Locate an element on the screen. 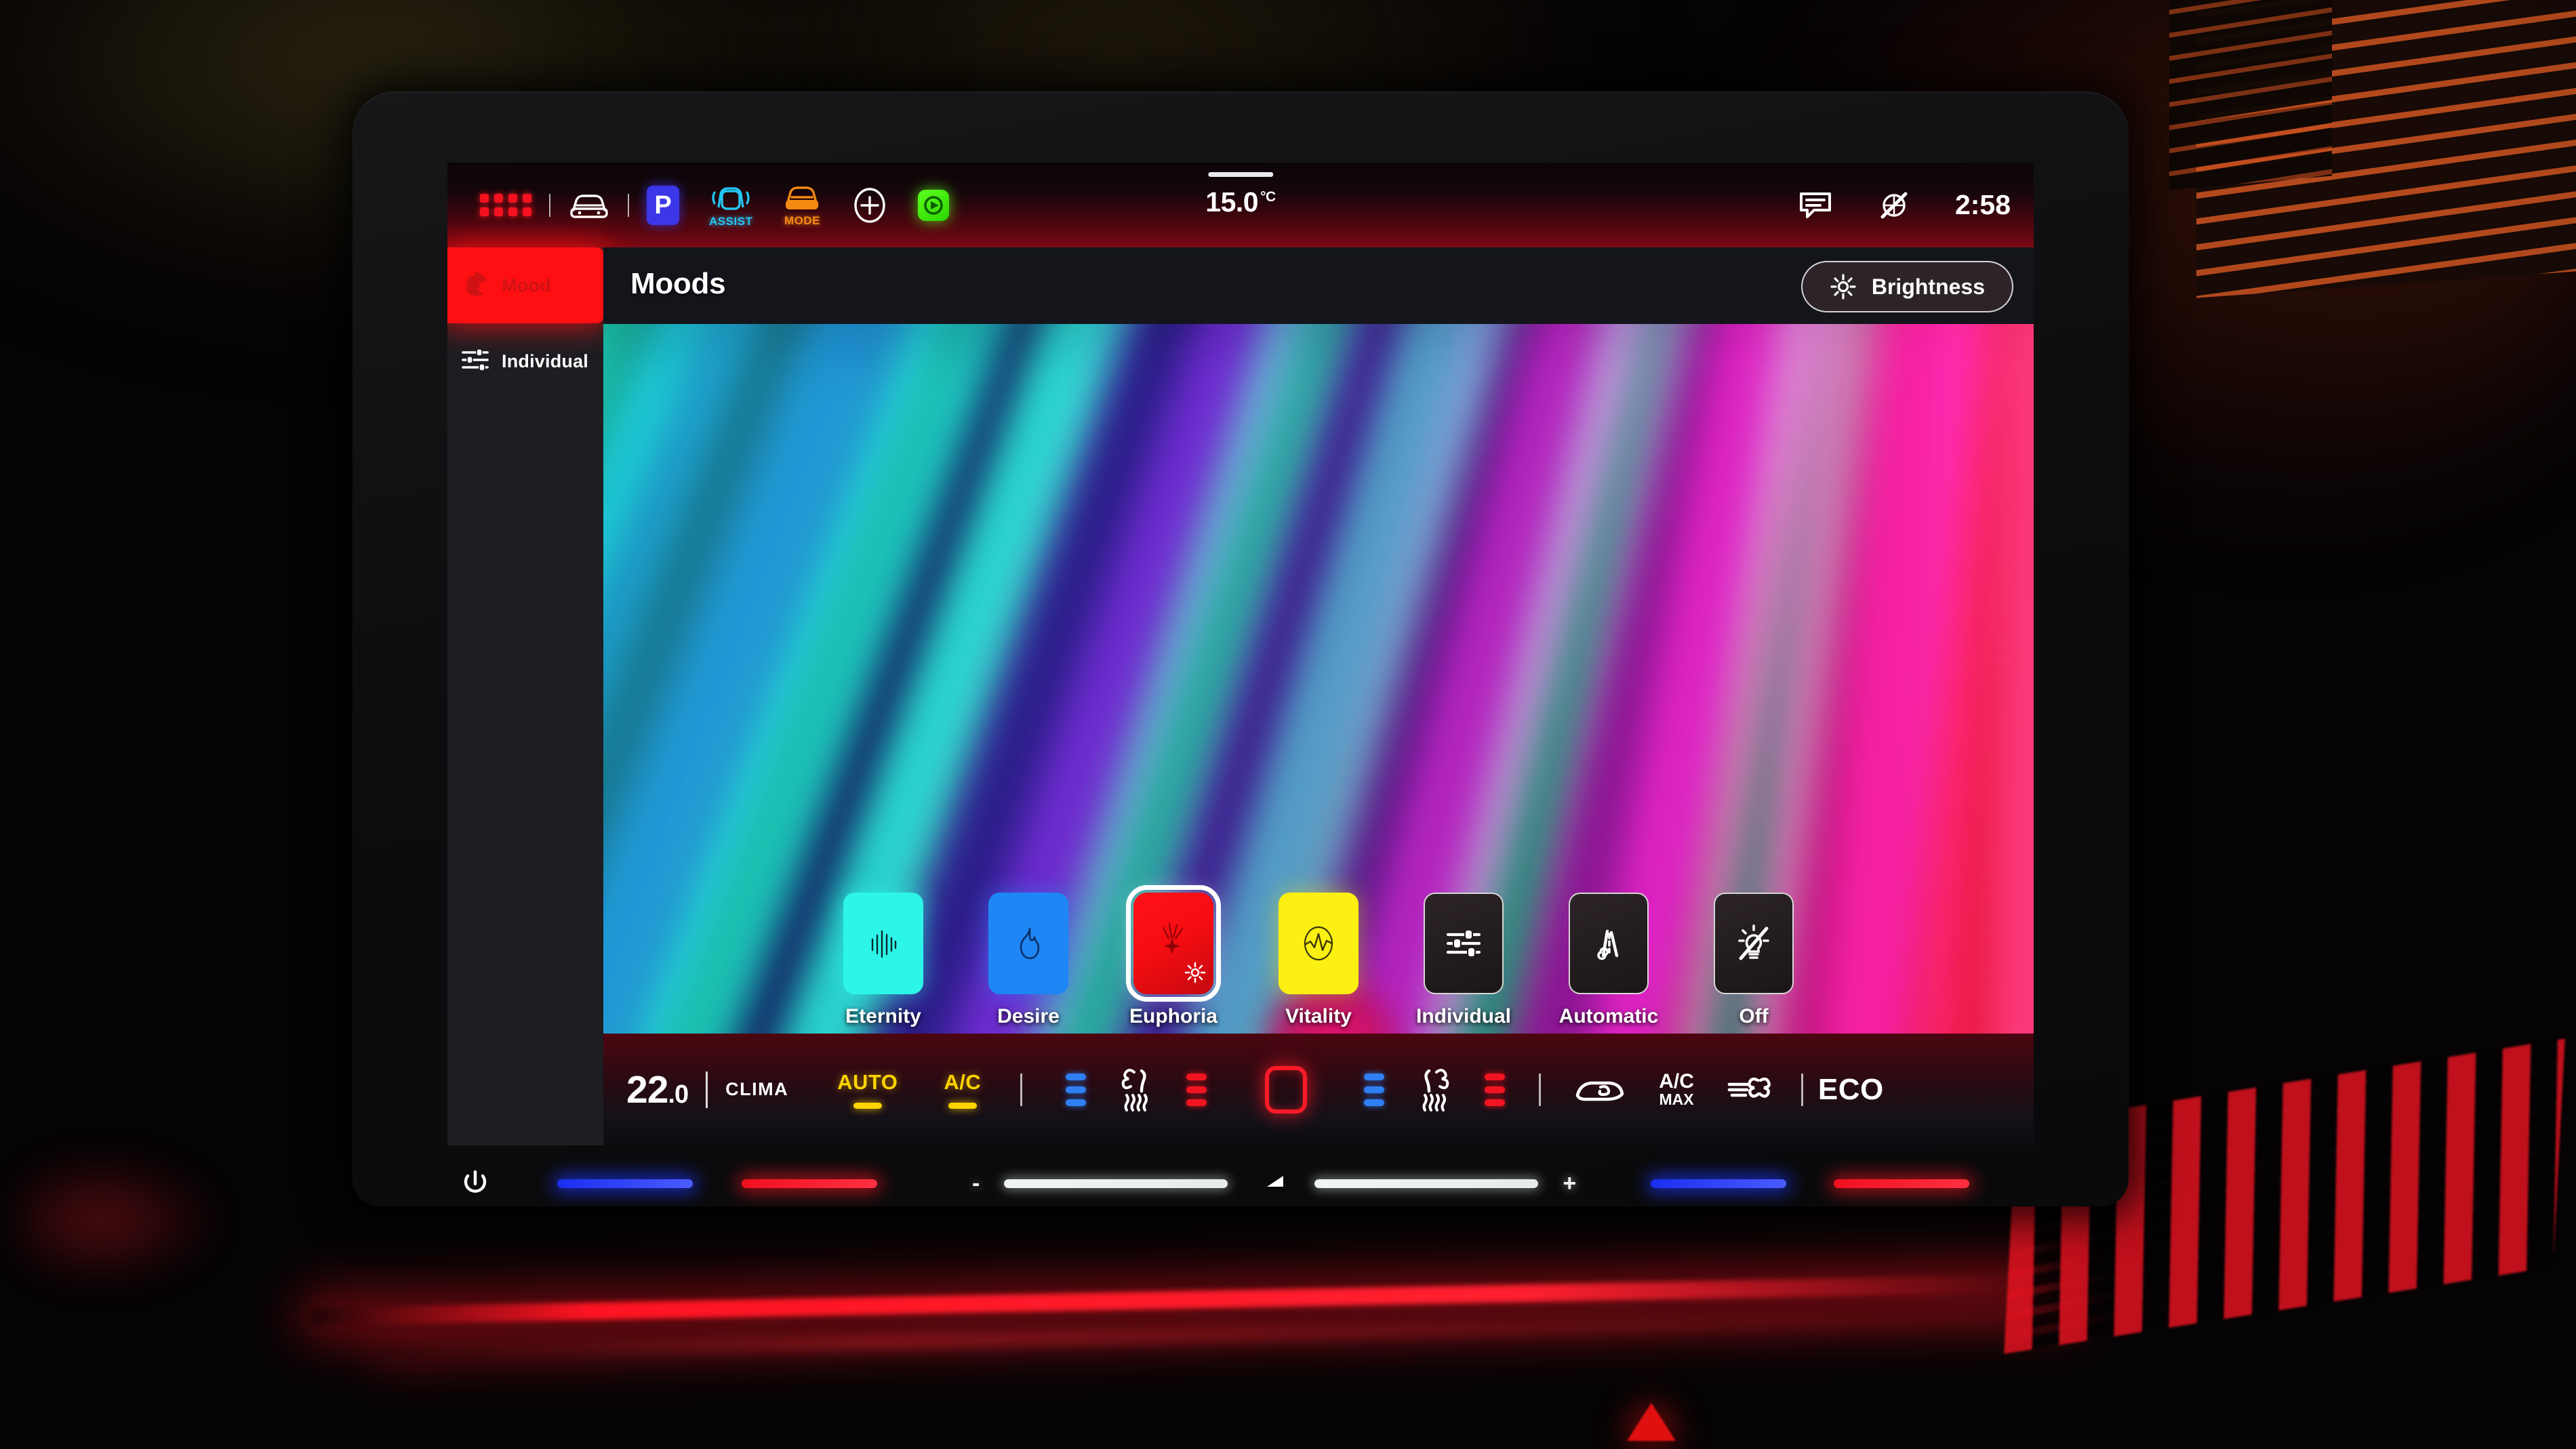 This screenshot has width=2576, height=1449. media-button is located at coordinates (933, 205).